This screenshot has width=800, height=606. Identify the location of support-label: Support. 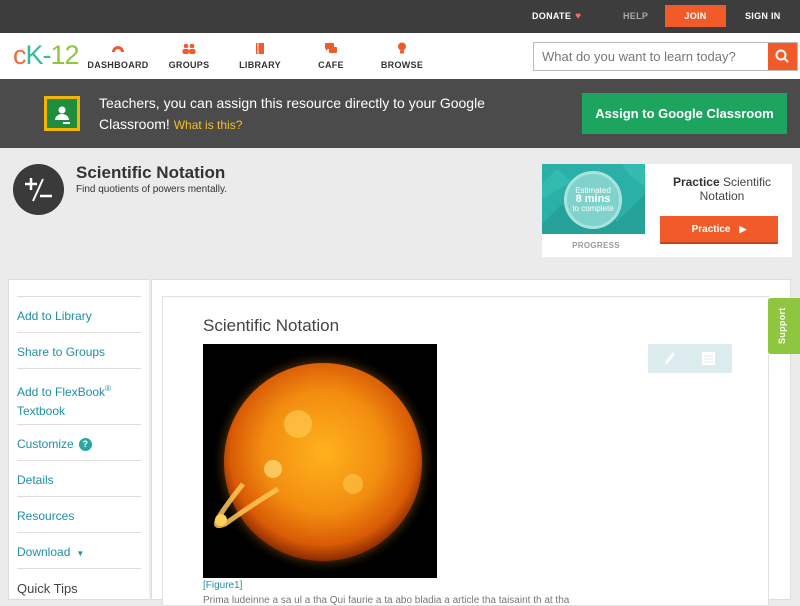
(782, 325).